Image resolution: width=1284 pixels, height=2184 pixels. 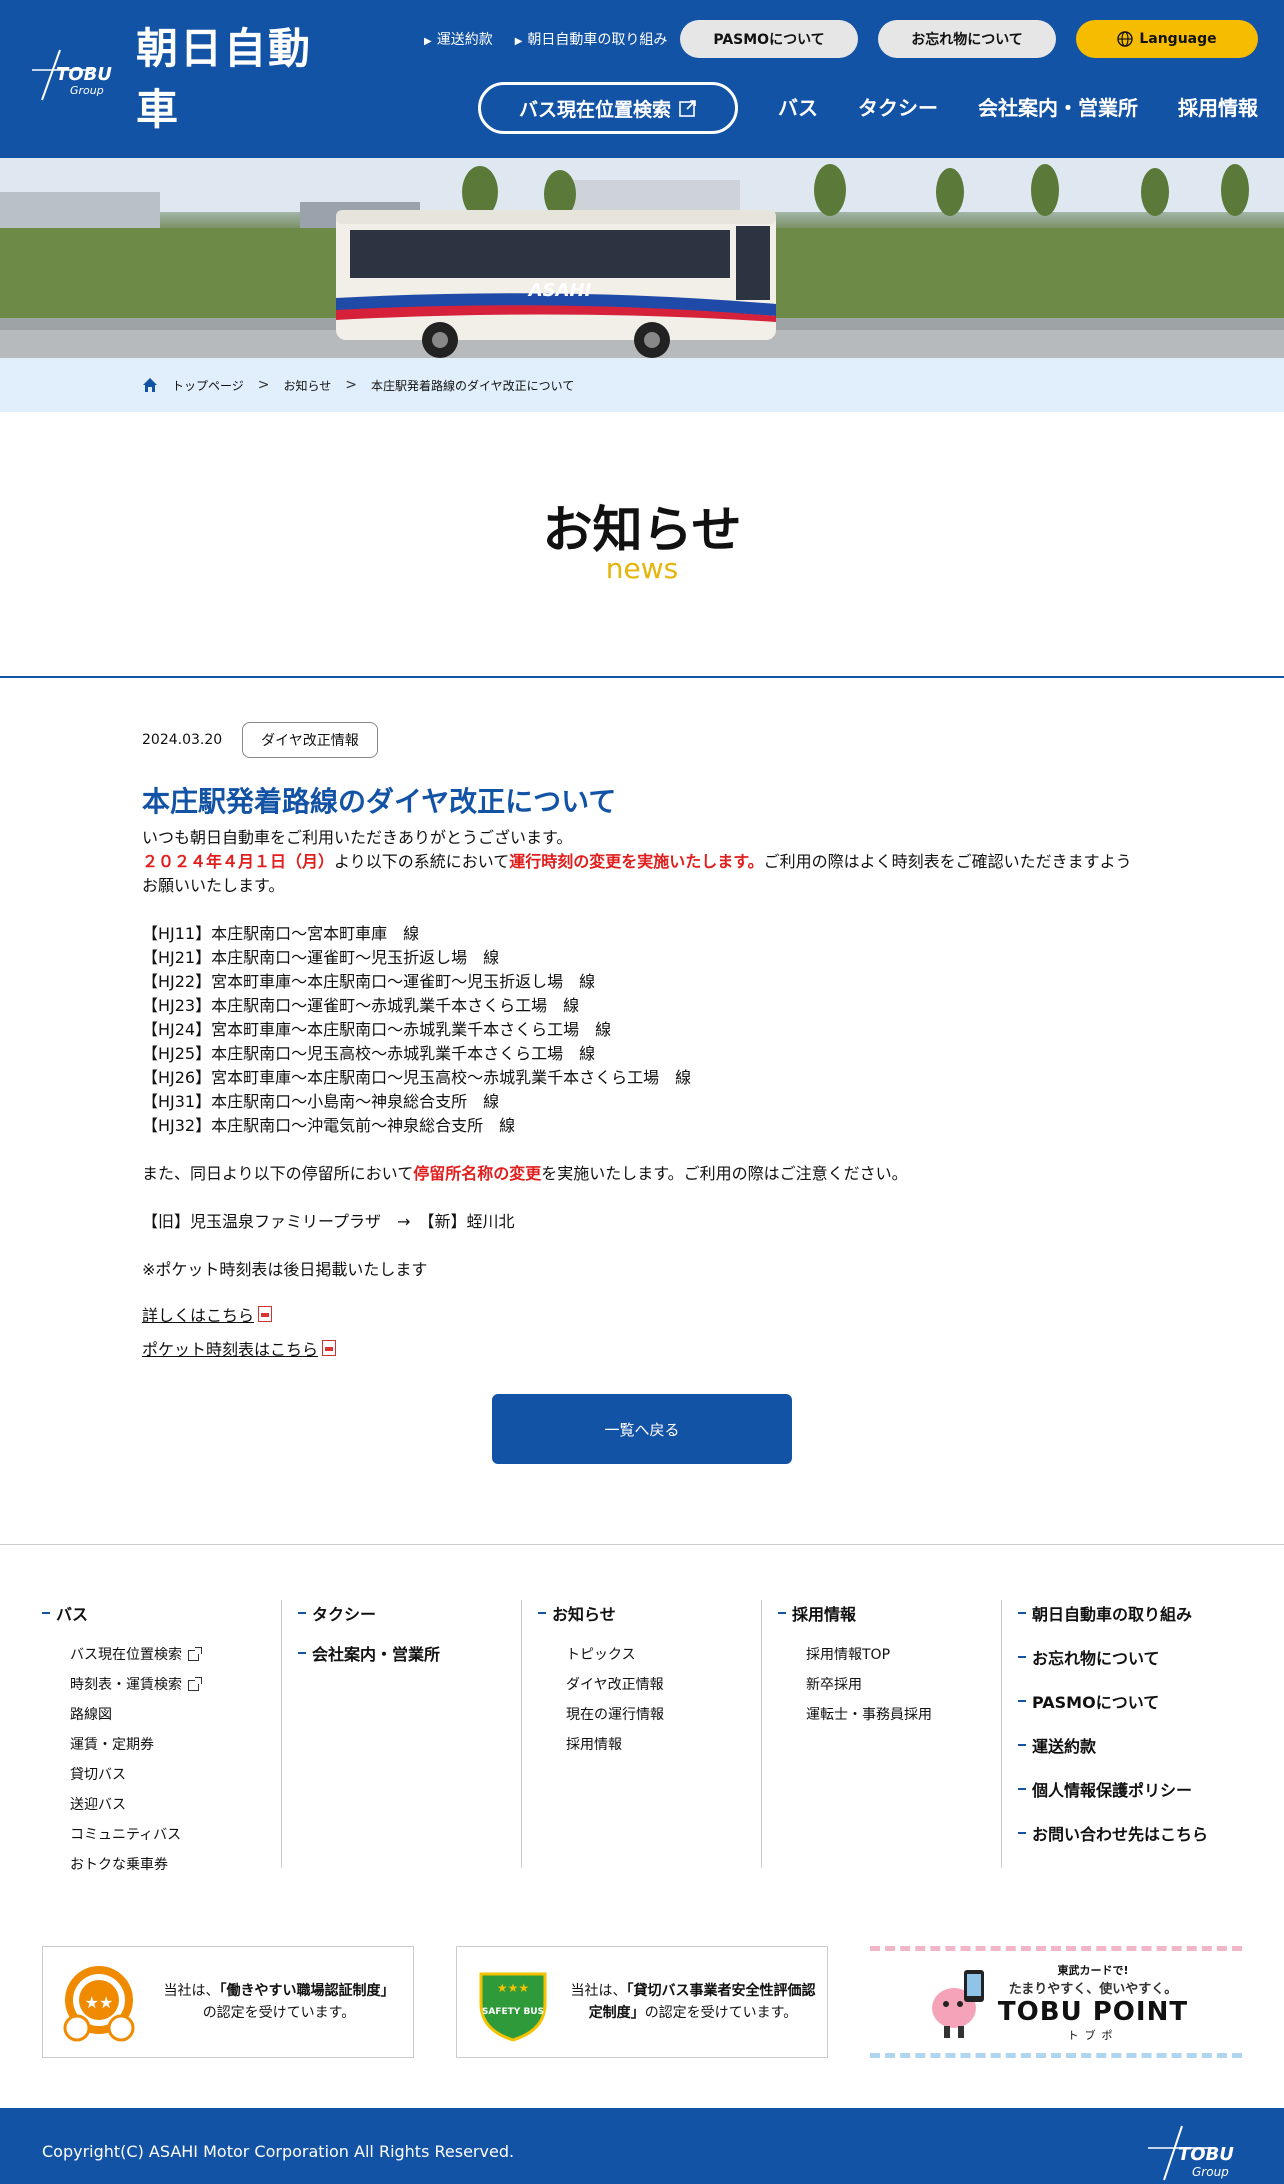 I want to click on breadcrumb-news: お知らせ, so click(x=308, y=385).